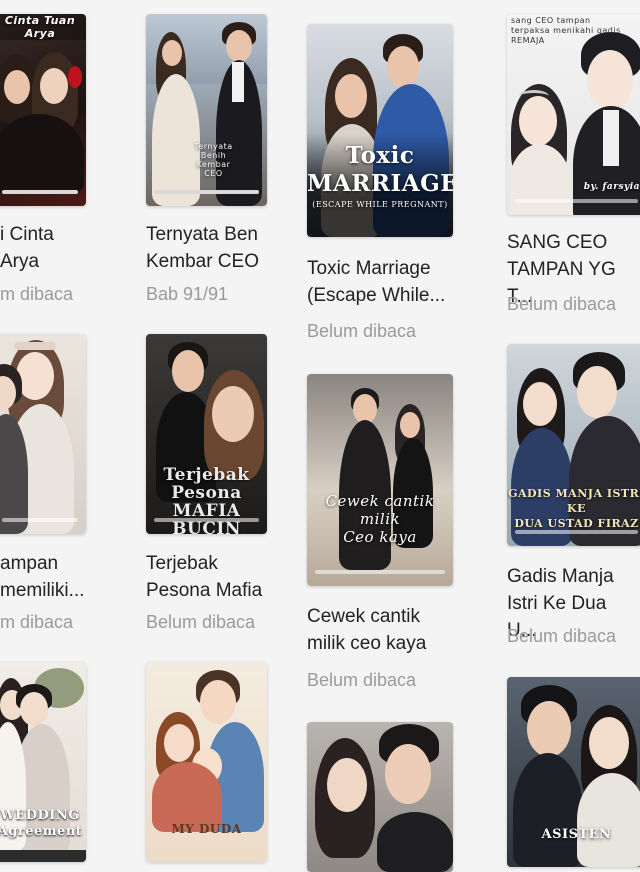 This screenshot has width=640, height=872. Describe the element at coordinates (573, 772) in the screenshot. I see `book-cover: ASISTEN` at that location.